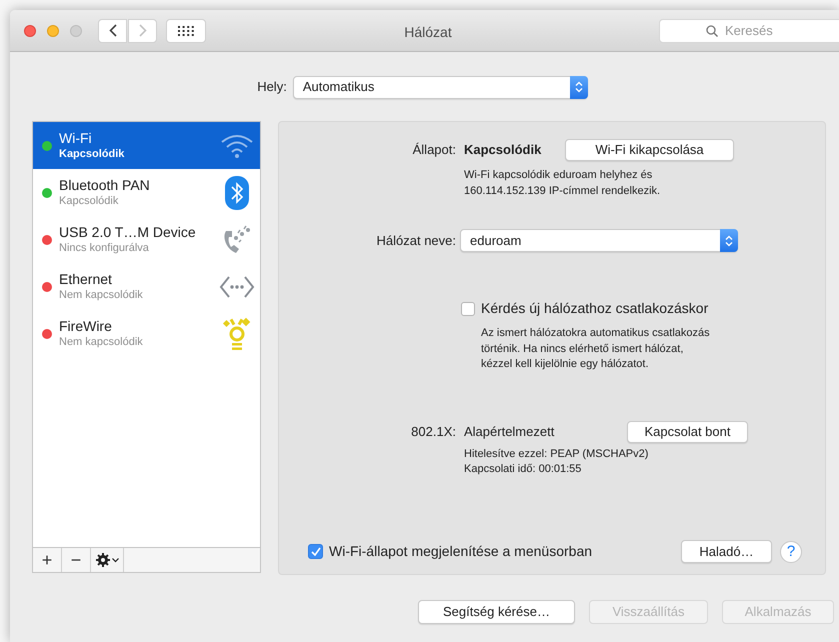  I want to click on help-button: ?, so click(791, 551).